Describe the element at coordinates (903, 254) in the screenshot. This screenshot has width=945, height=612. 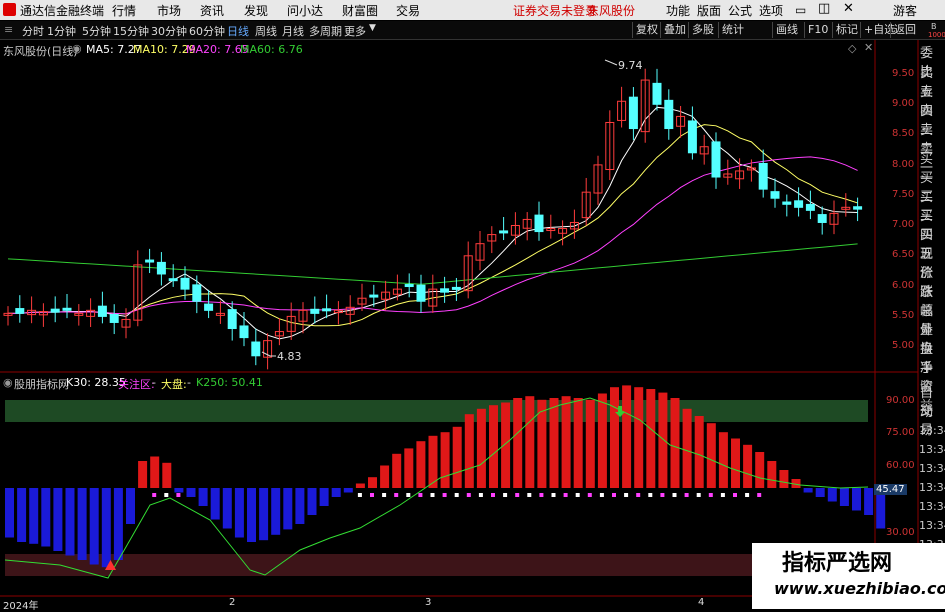
I see `price-tick: 6.50` at that location.